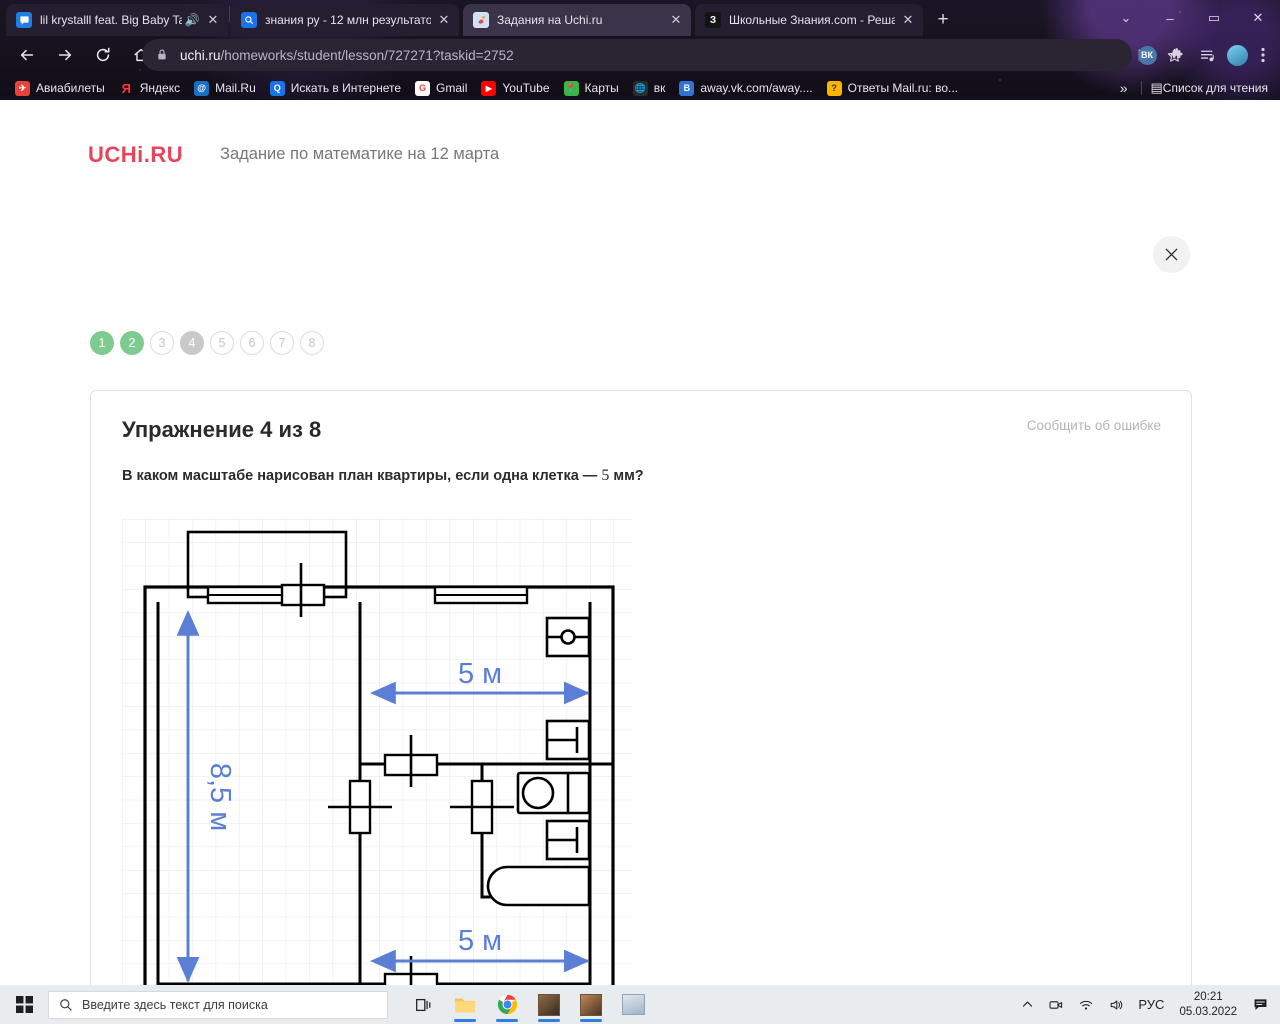 The height and width of the screenshot is (1024, 1280). Describe the element at coordinates (1170, 18) in the screenshot. I see `minimize-button: –` at that location.